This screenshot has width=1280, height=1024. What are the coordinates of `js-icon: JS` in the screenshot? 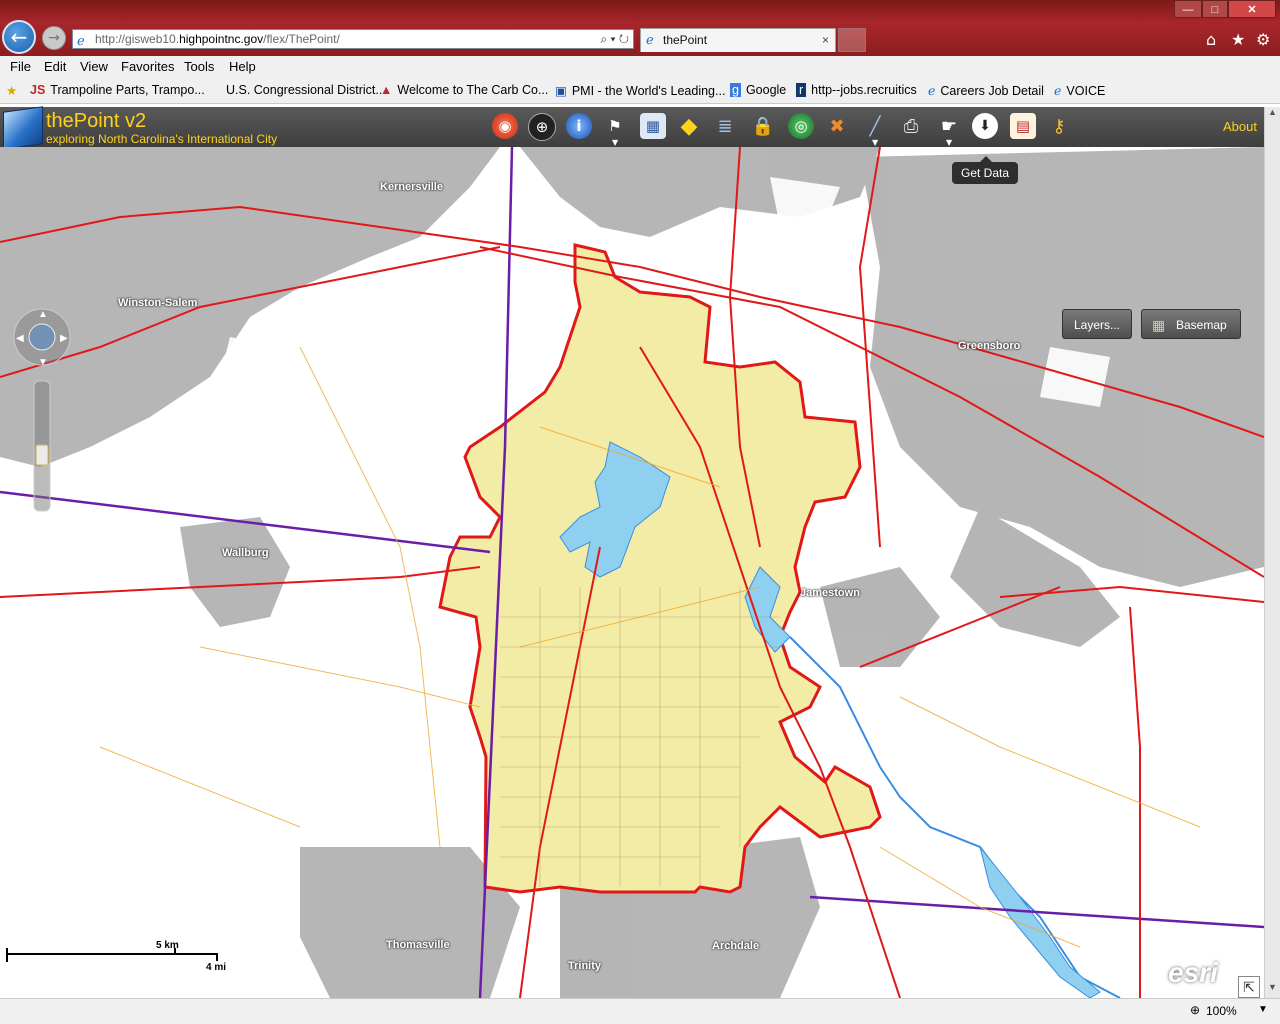 It's located at (38, 90).